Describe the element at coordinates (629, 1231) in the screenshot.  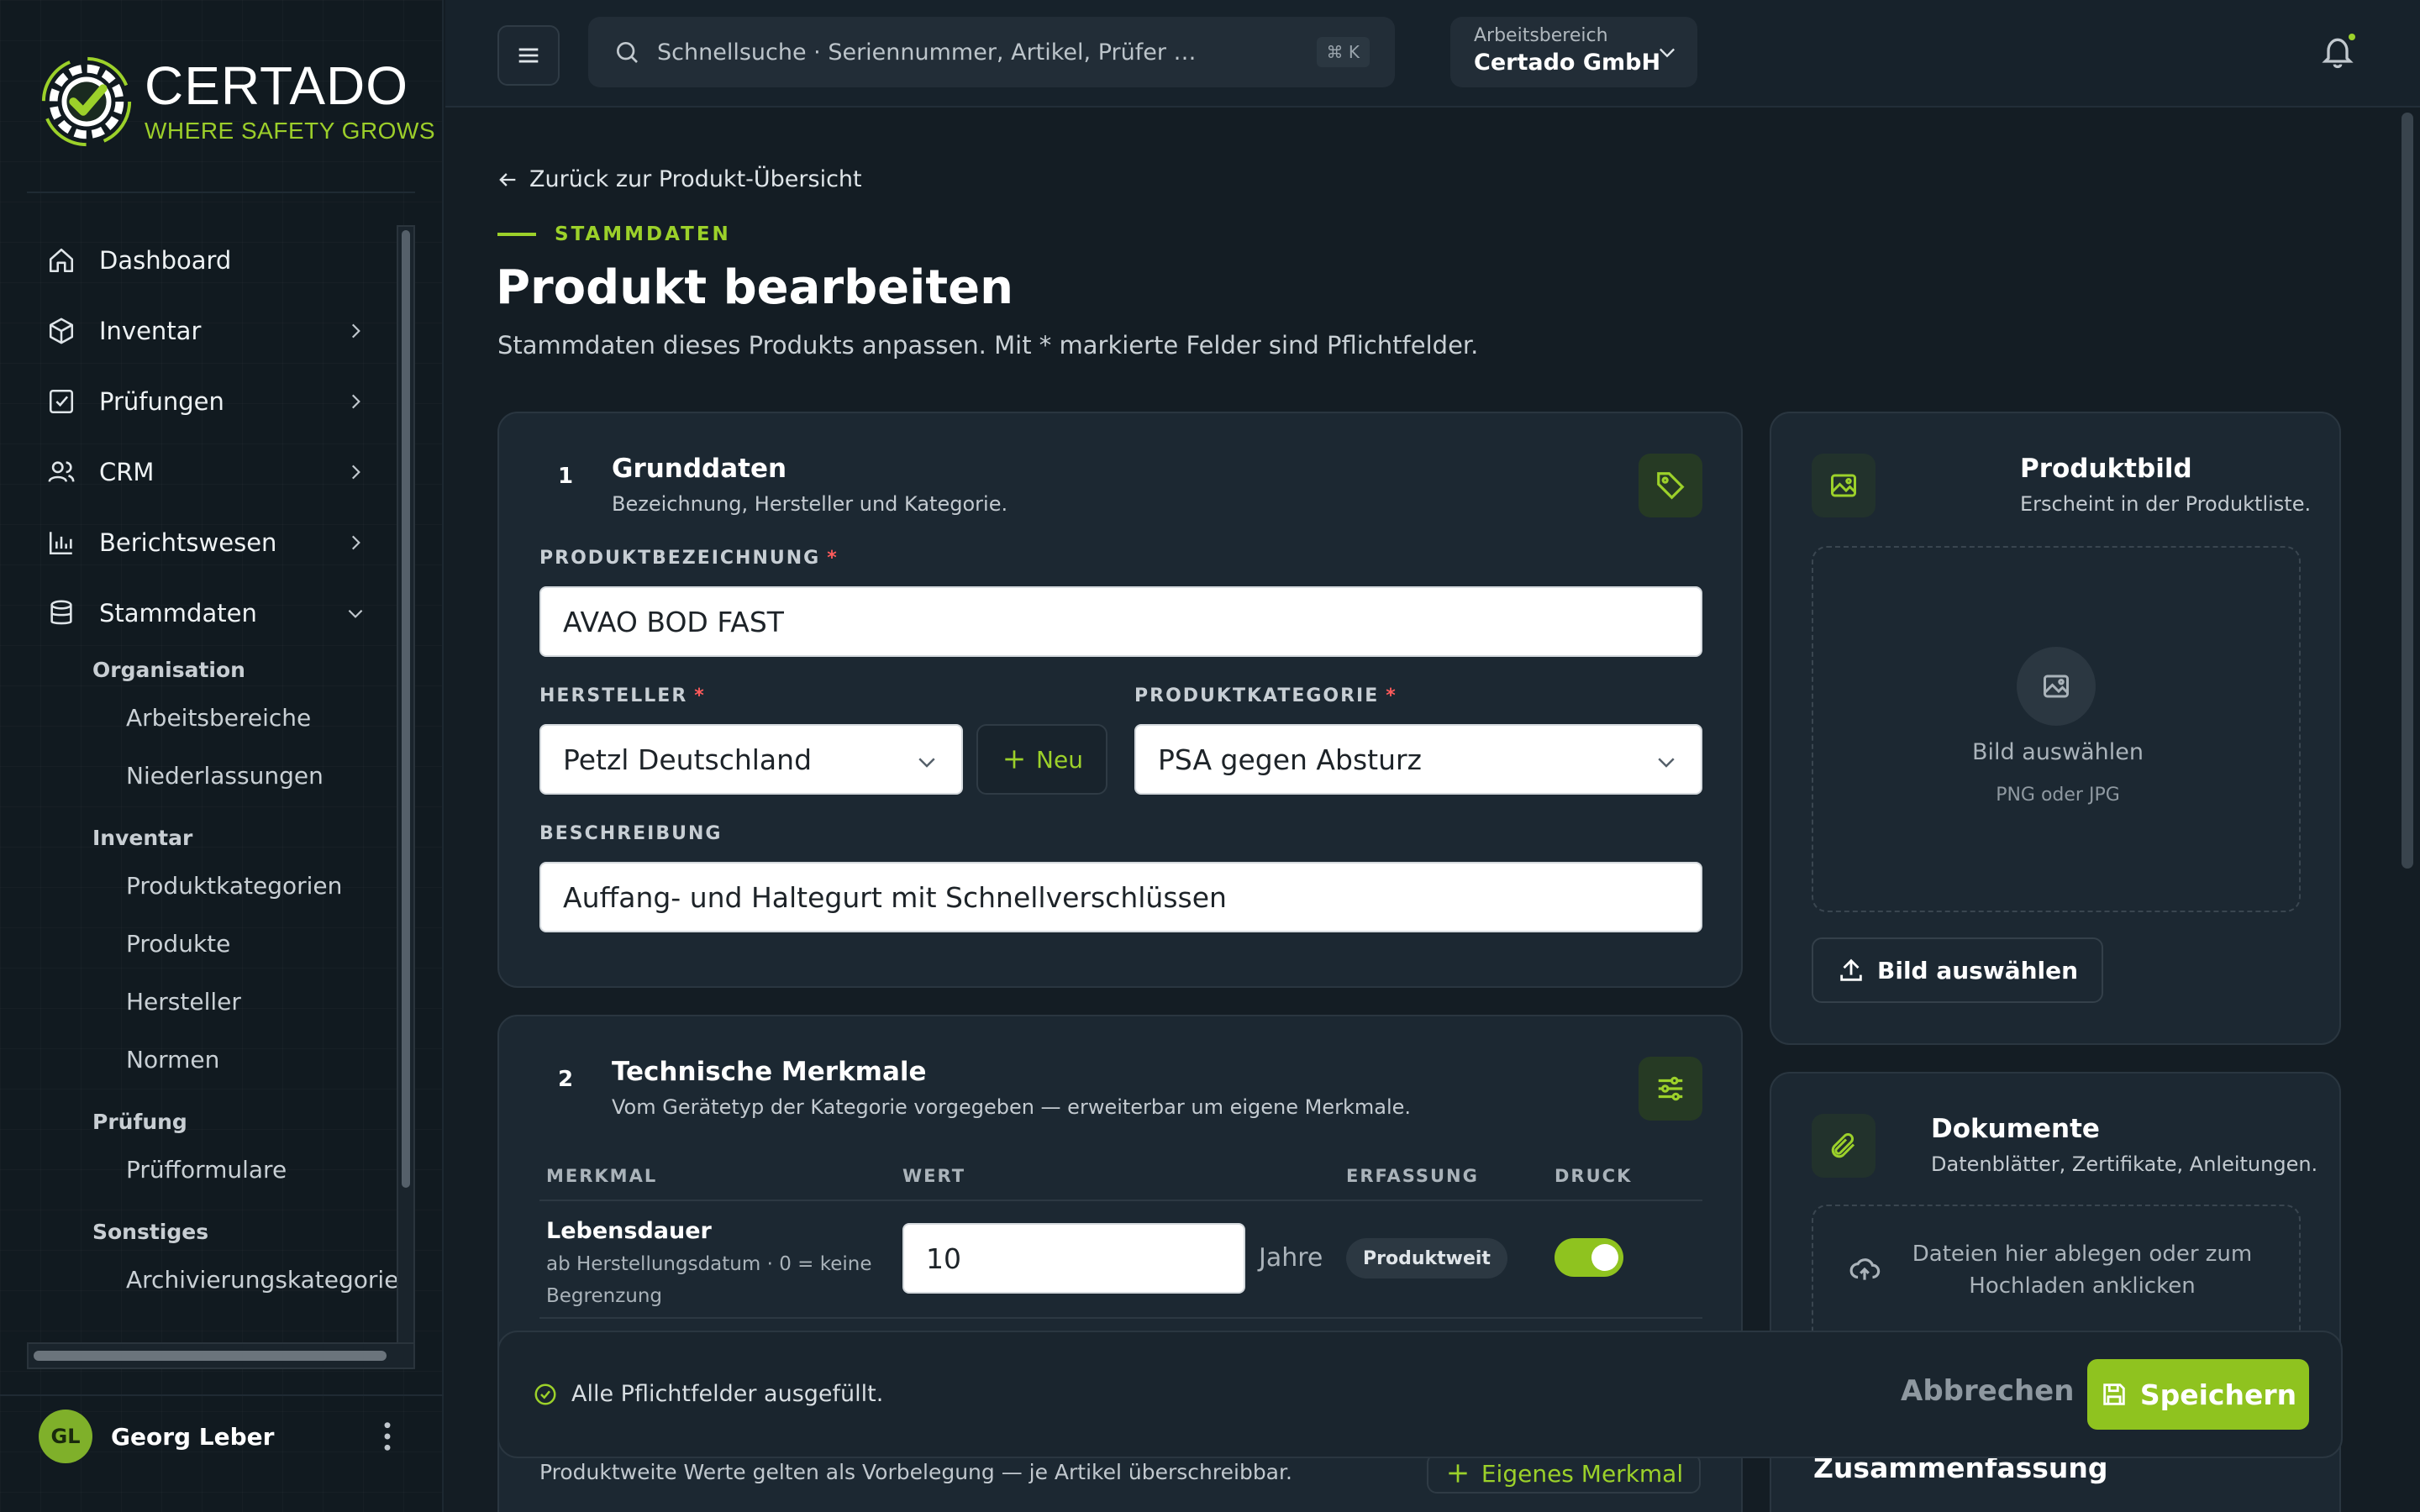
I see `merkmal-name: Lebensdauer` at that location.